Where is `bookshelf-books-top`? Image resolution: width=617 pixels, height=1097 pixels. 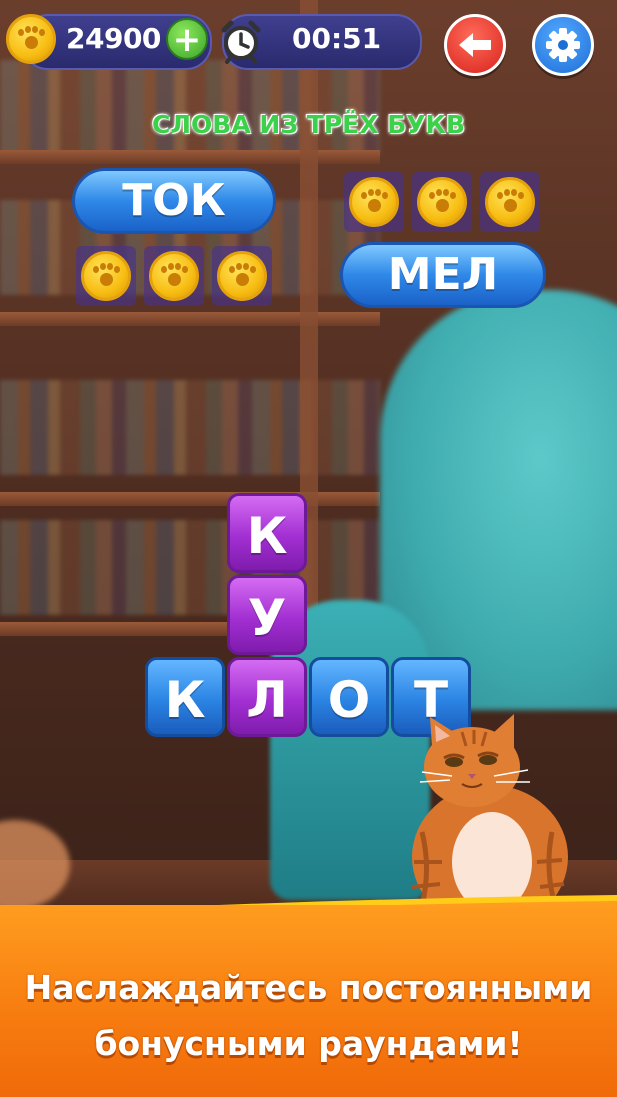 bookshelf-books-top is located at coordinates (190, 107).